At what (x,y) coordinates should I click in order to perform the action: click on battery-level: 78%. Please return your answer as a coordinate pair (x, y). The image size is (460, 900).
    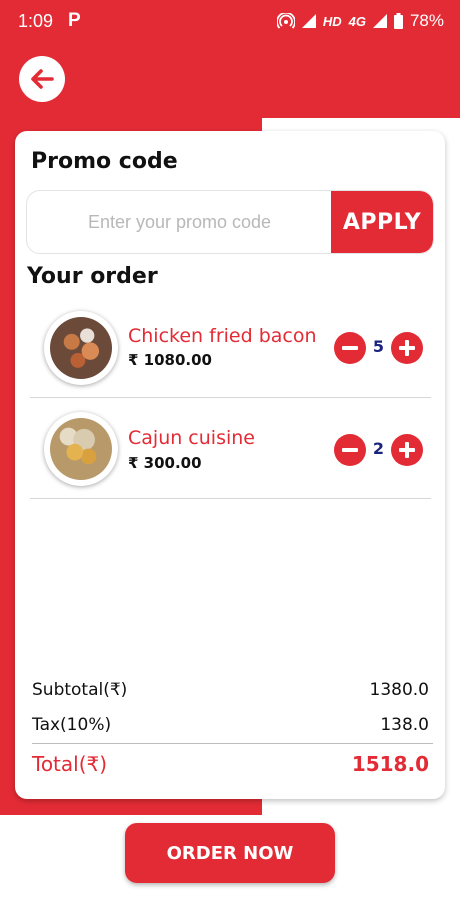
    Looking at the image, I should click on (426, 20).